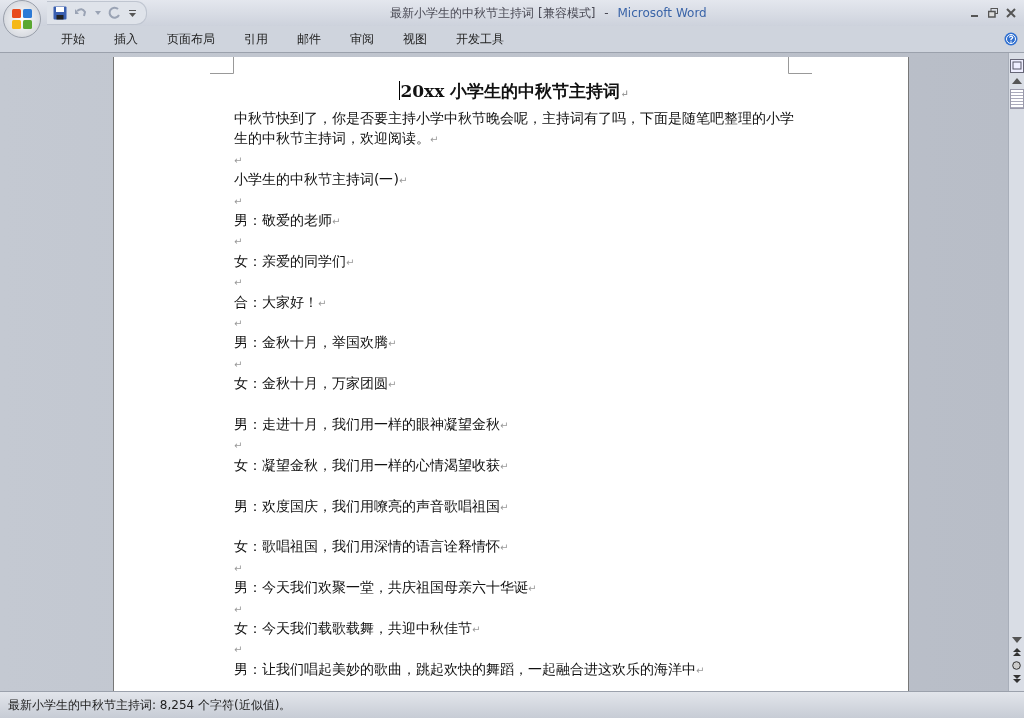 The image size is (1024, 718). Describe the element at coordinates (256, 39) in the screenshot. I see `ribbon-tab: 引用` at that location.